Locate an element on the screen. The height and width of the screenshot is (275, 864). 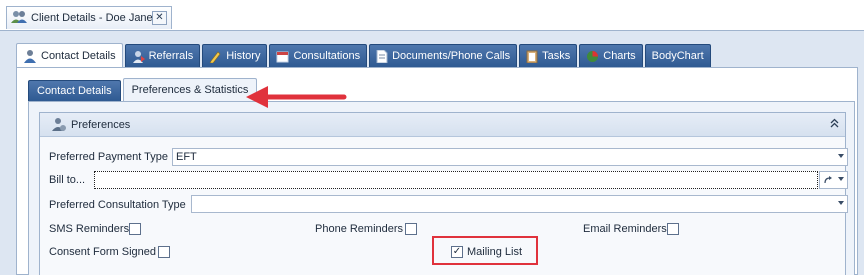
client-details-tab: Client Details - Doe Jane ✕ is located at coordinates (89, 17).